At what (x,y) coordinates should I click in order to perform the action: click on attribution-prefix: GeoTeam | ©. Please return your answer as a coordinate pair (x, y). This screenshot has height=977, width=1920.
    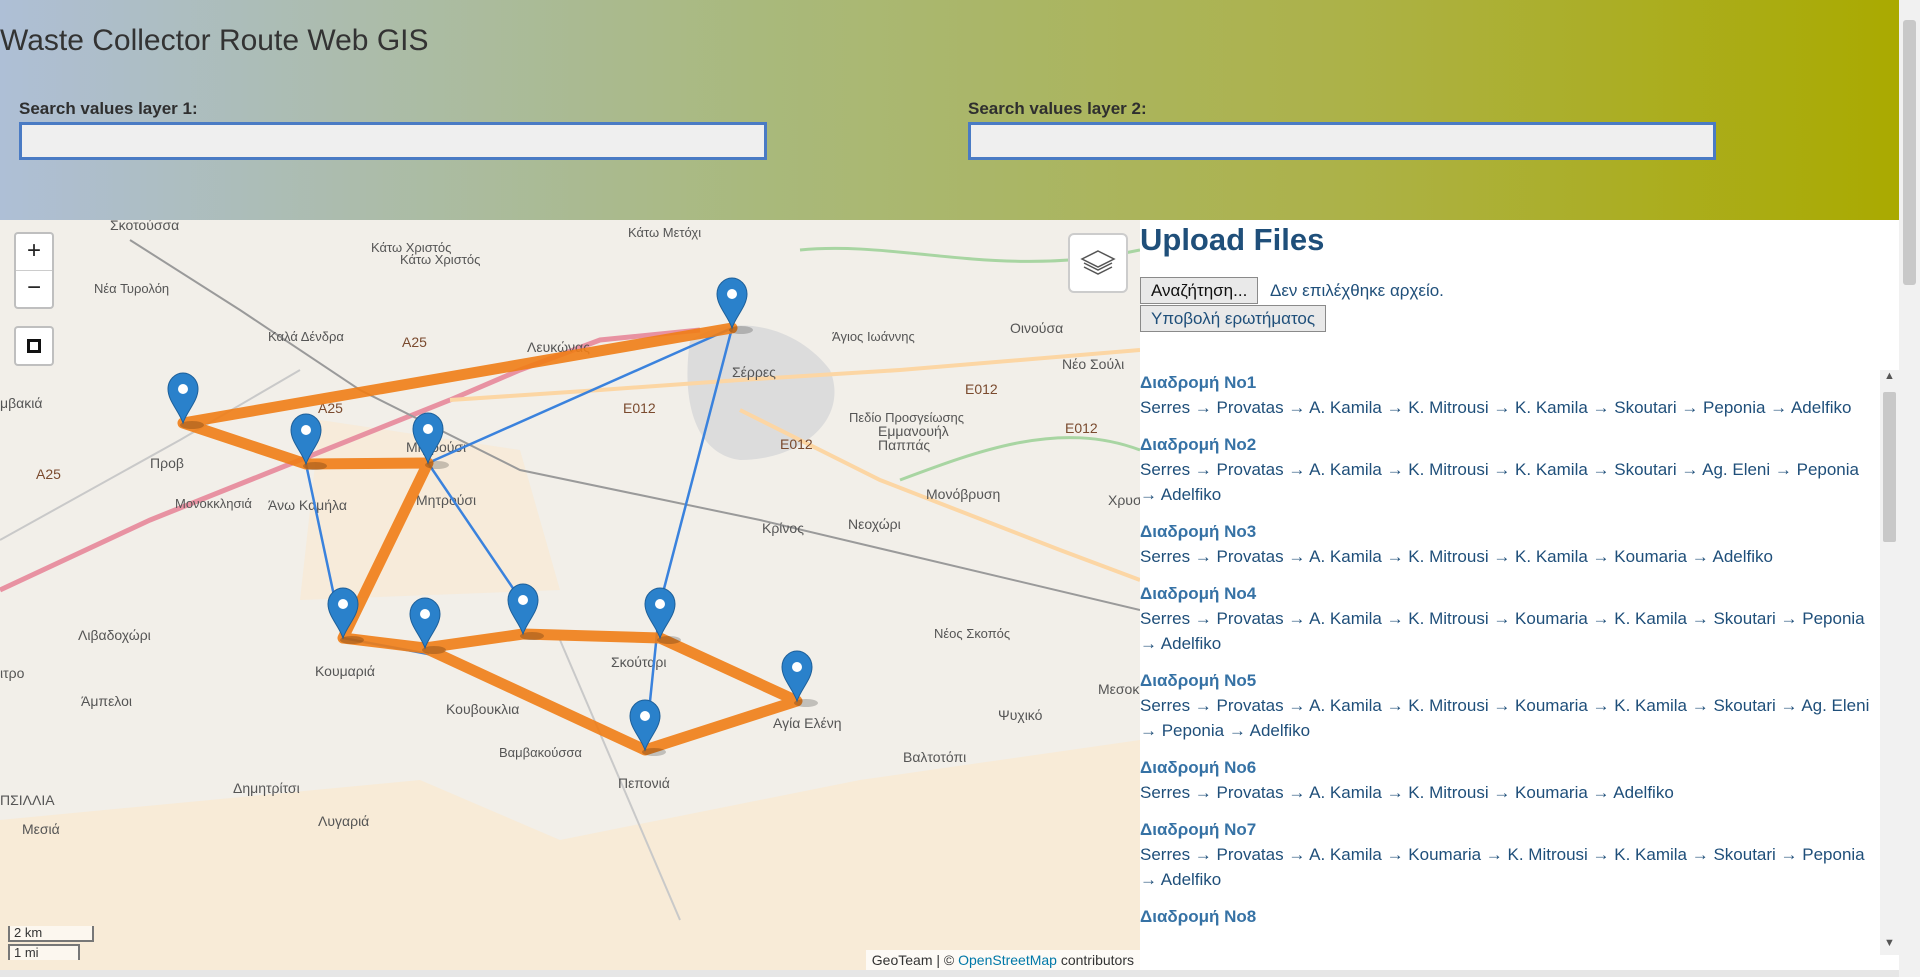
    Looking at the image, I should click on (915, 960).